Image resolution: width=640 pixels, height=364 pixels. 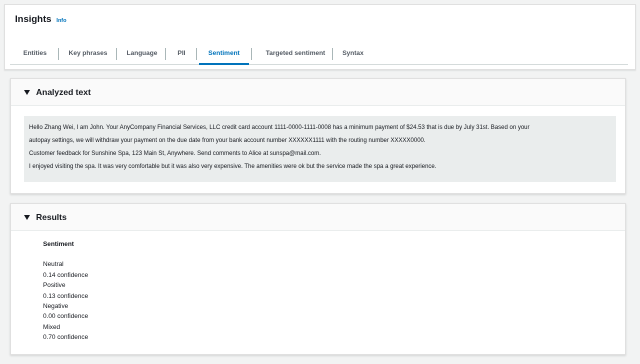 What do you see at coordinates (66, 338) in the screenshot?
I see `sentiment-confidence: 0.70 confidence` at bounding box center [66, 338].